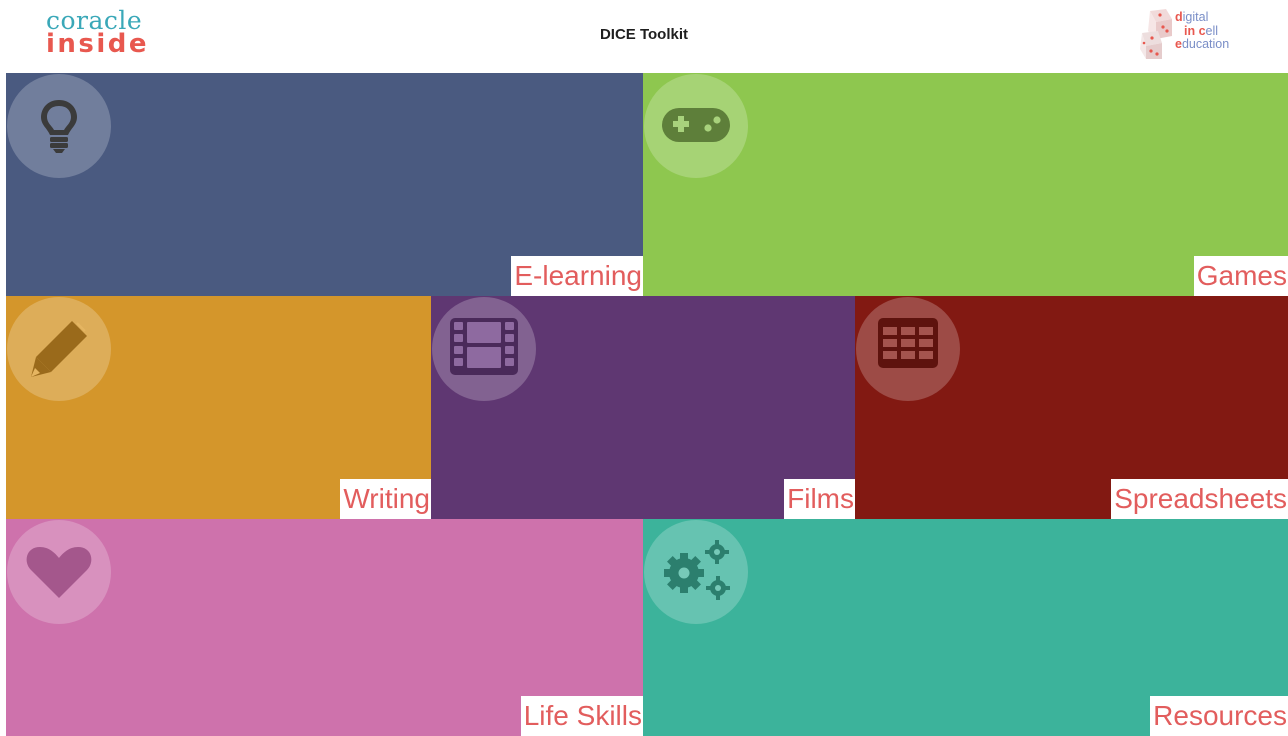 This screenshot has width=1288, height=736. I want to click on tile-life-skills: Life Skills, so click(324, 627).